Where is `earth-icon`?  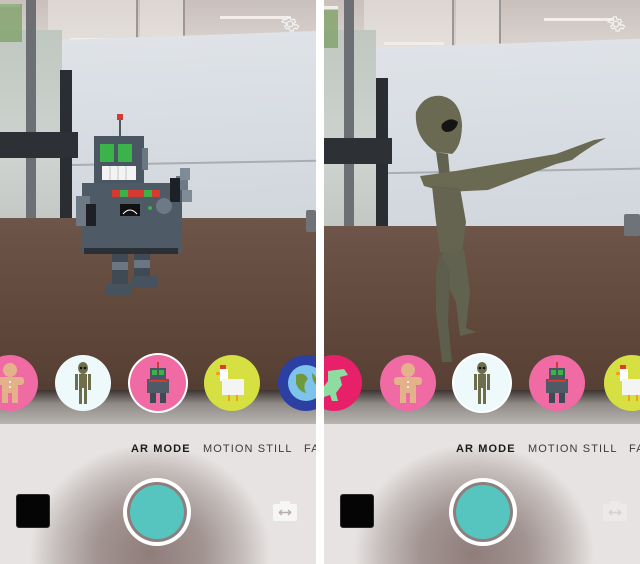
earth-icon is located at coordinates (302, 383).